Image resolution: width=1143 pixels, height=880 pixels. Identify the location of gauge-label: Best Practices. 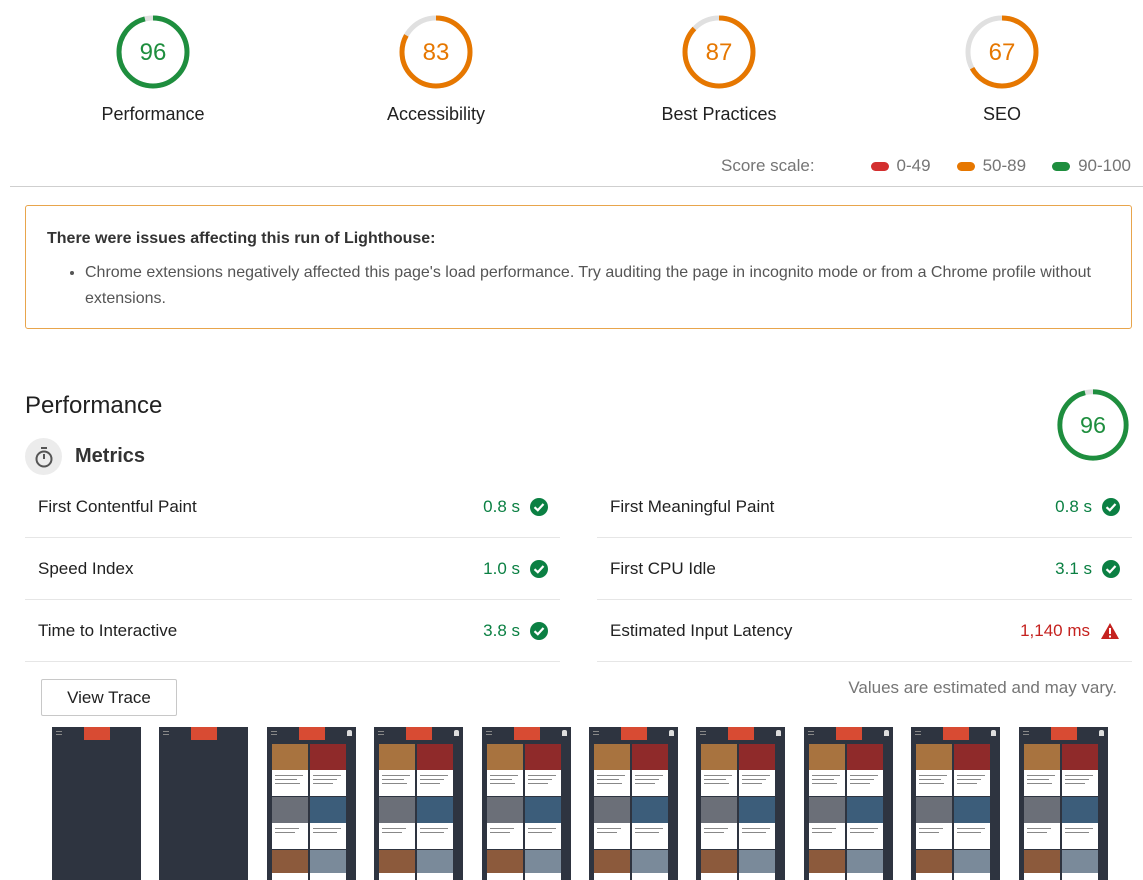
(719, 114).